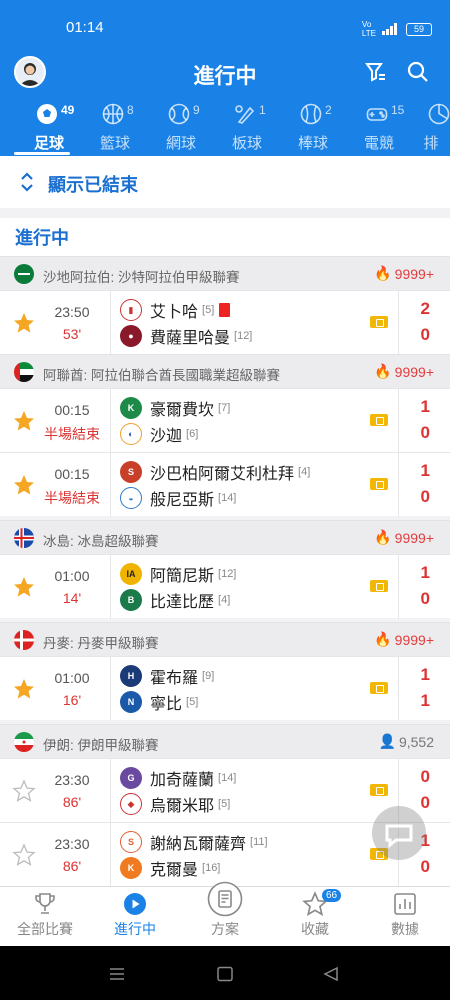  I want to click on filter-icon, so click(376, 74).